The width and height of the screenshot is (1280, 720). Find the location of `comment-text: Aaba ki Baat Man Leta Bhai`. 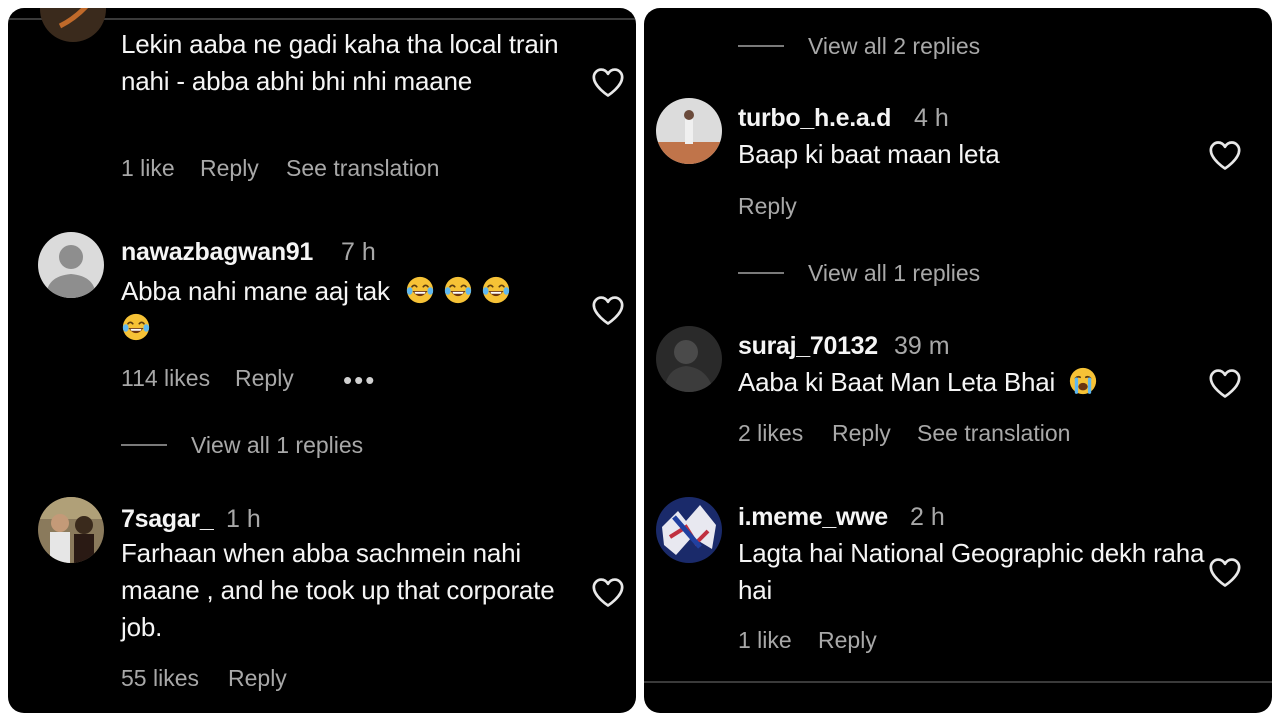

comment-text: Aaba ki Baat Man Leta Bhai is located at coordinates (958, 382).